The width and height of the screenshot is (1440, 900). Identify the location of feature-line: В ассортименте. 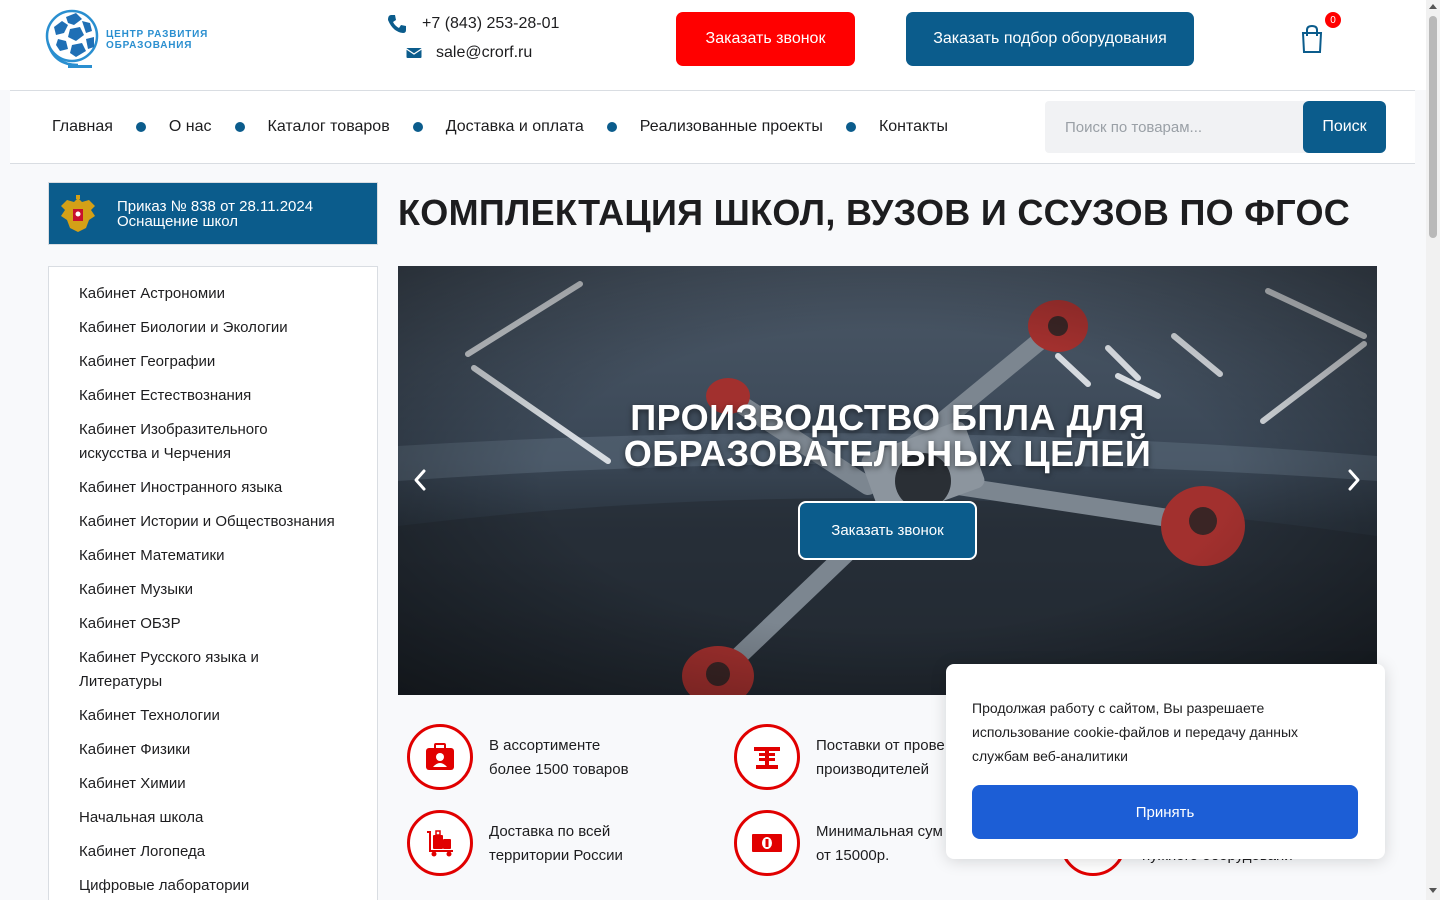
(545, 745).